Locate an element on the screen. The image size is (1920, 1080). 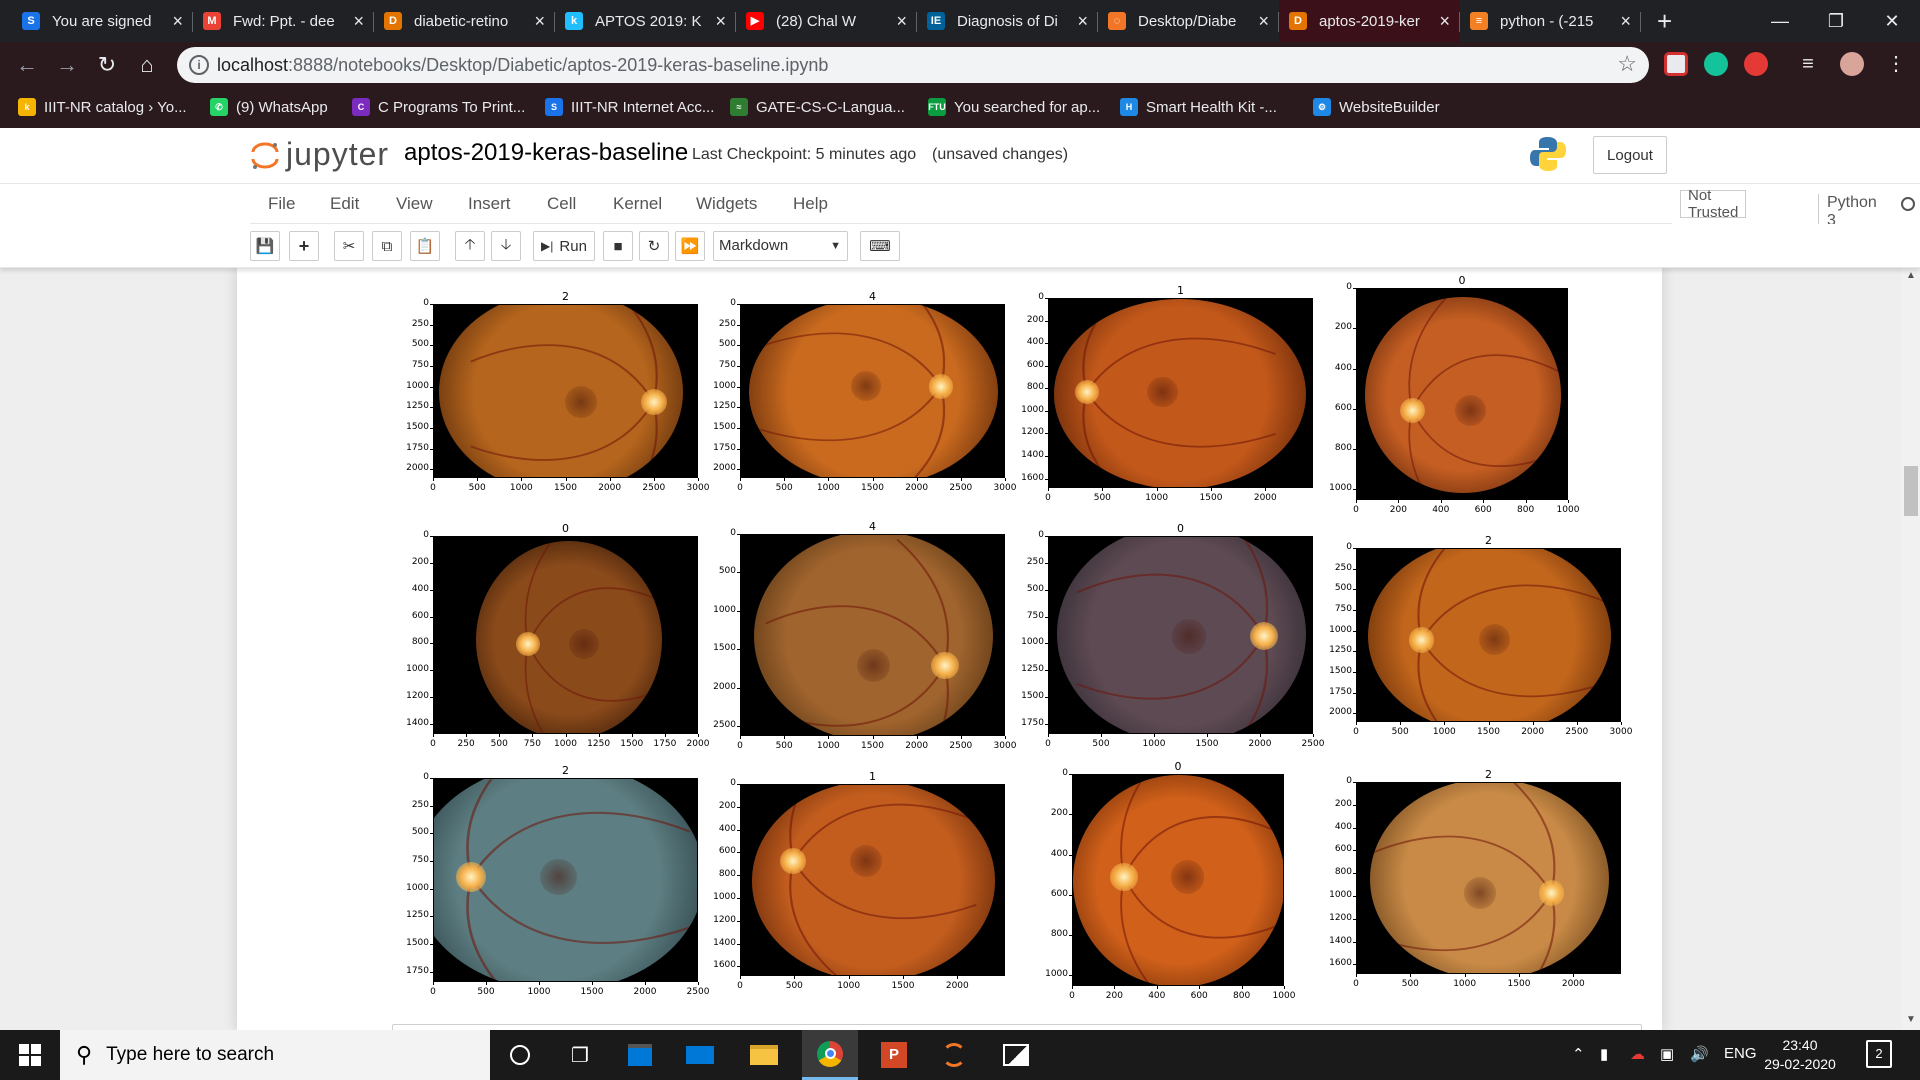
browser-tab: Daptos-2019-ker × is located at coordinates (1369, 21).